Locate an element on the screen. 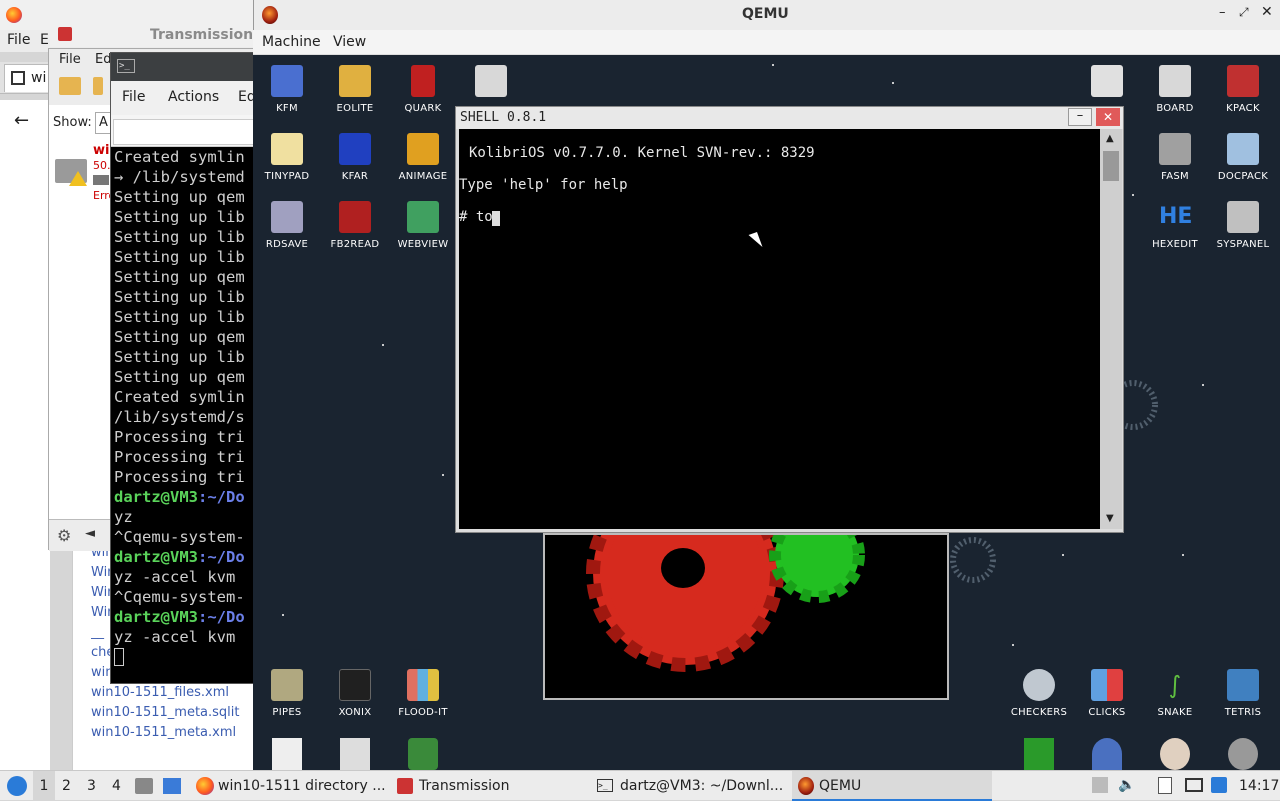  grid-game-icon is located at coordinates (1039, 754).